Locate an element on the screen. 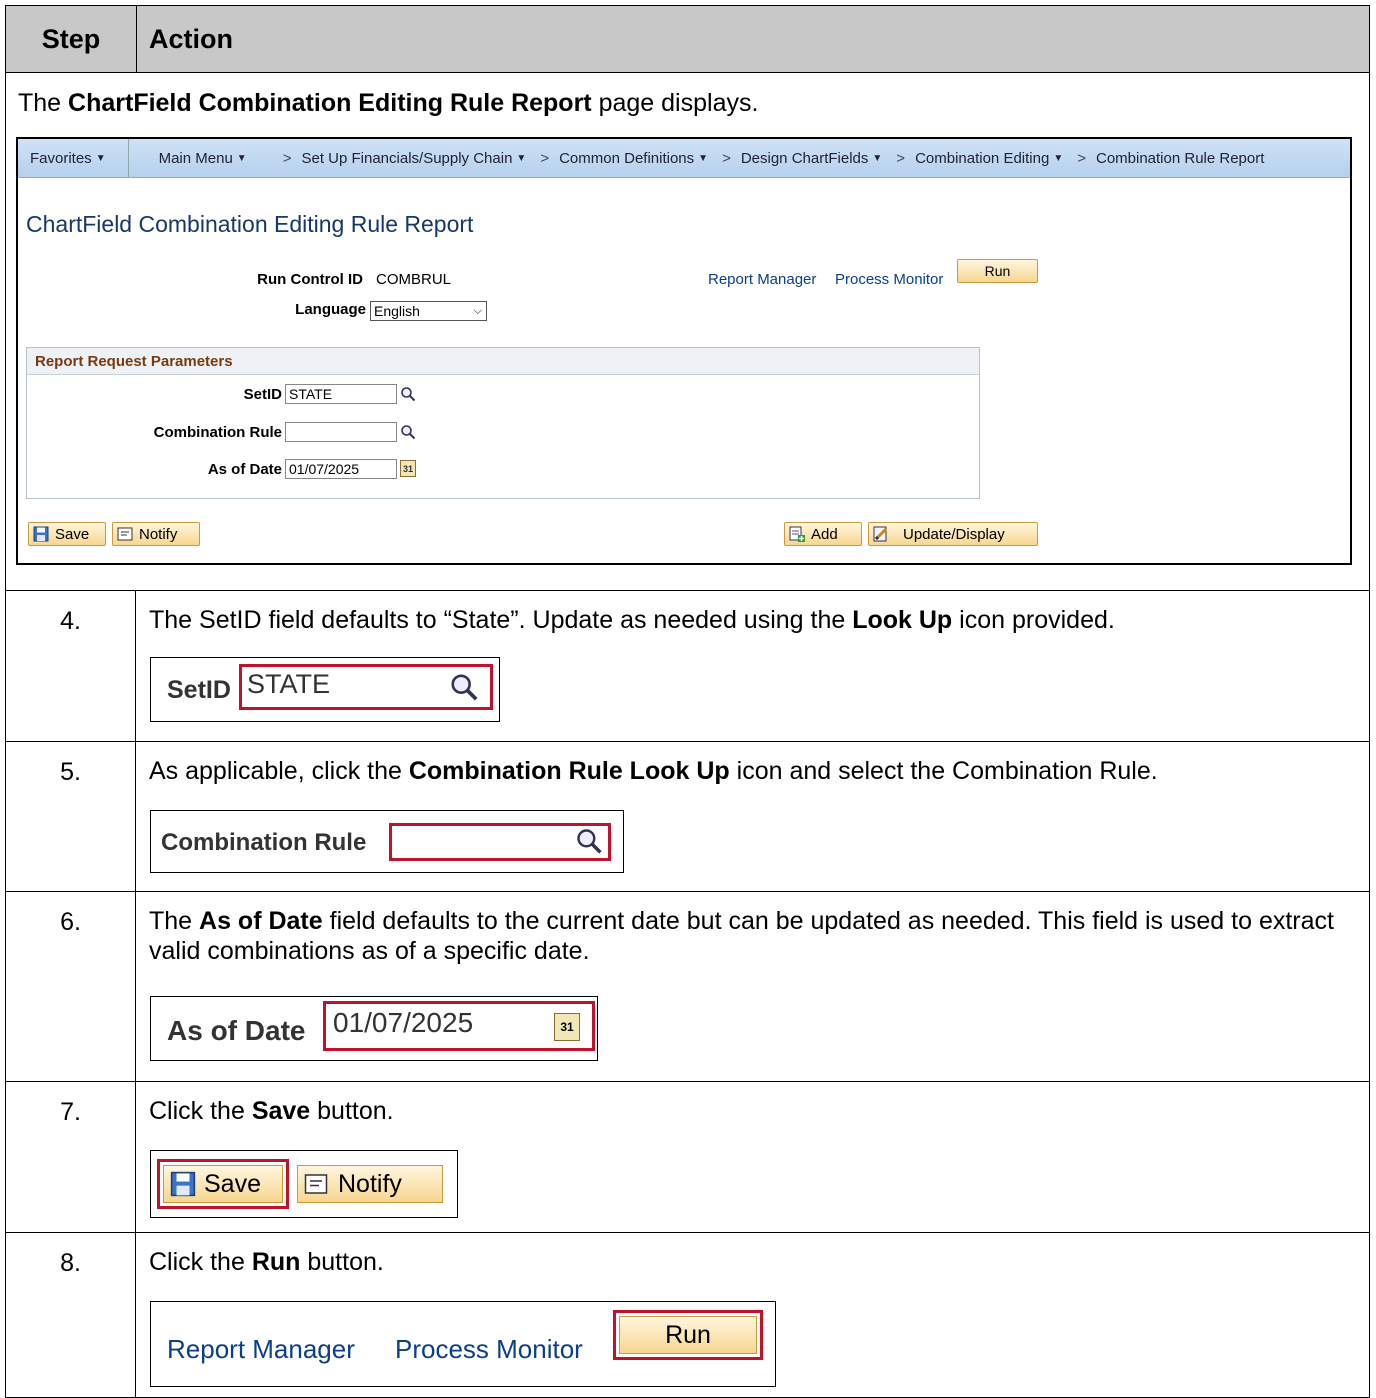 Image resolution: width=1376 pixels, height=1398 pixels. notify-label: Notify is located at coordinates (158, 534).